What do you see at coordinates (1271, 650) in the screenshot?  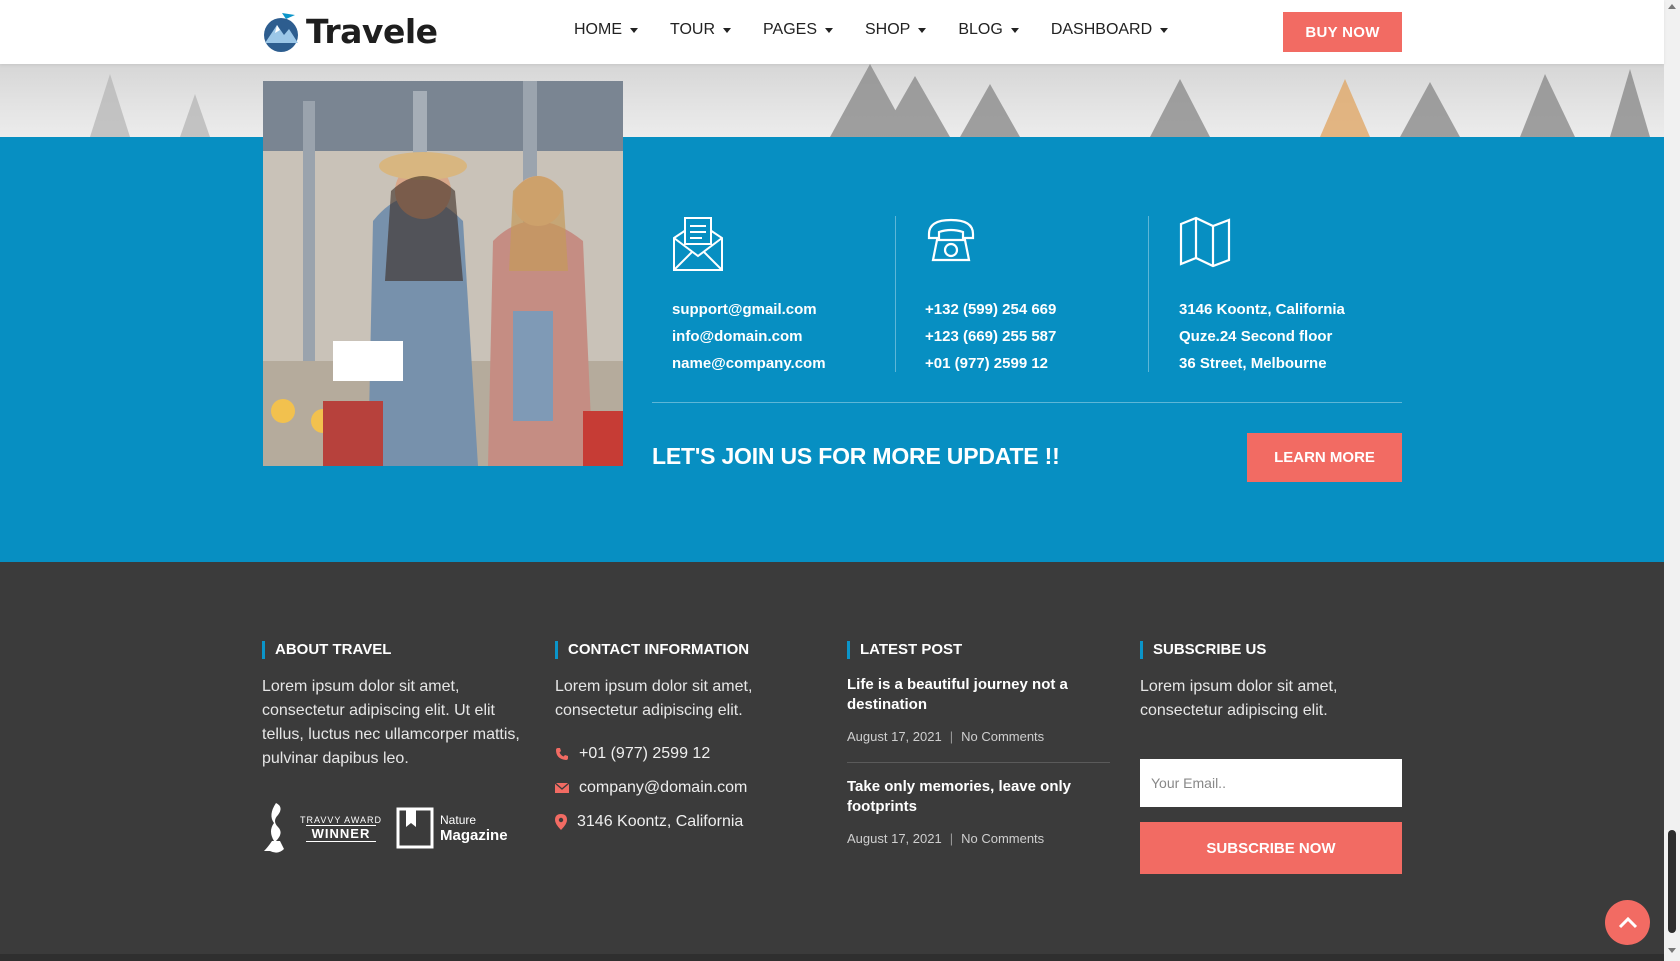 I see `subscribe-heading: SUBSCRIBE US` at bounding box center [1271, 650].